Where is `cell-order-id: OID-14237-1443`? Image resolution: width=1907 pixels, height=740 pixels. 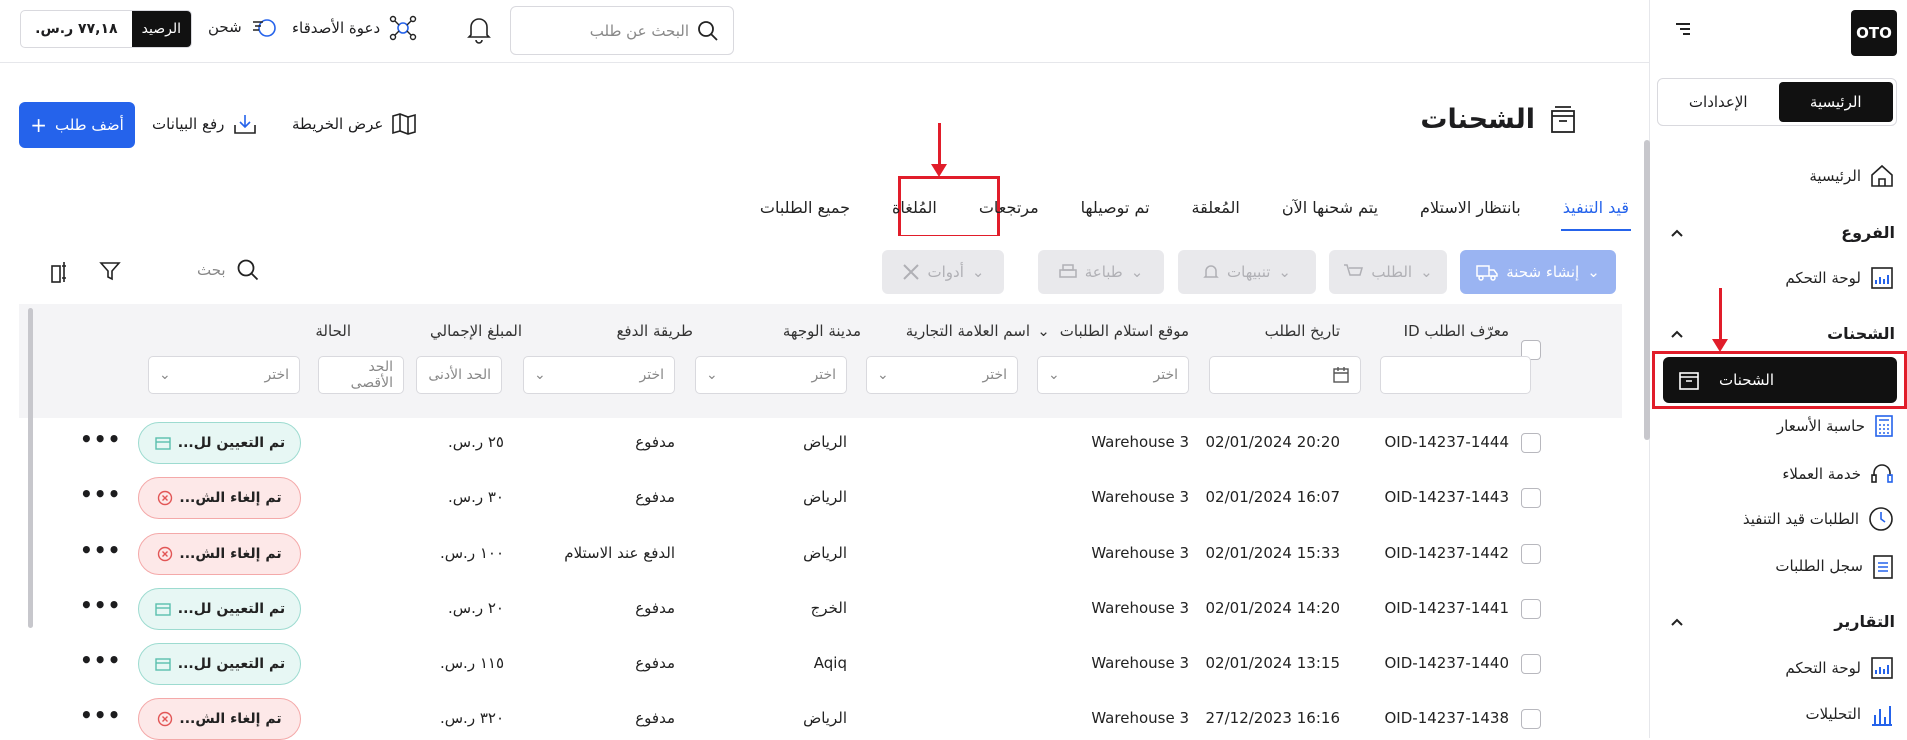
cell-order-id: OID-14237-1443 is located at coordinates (1447, 497).